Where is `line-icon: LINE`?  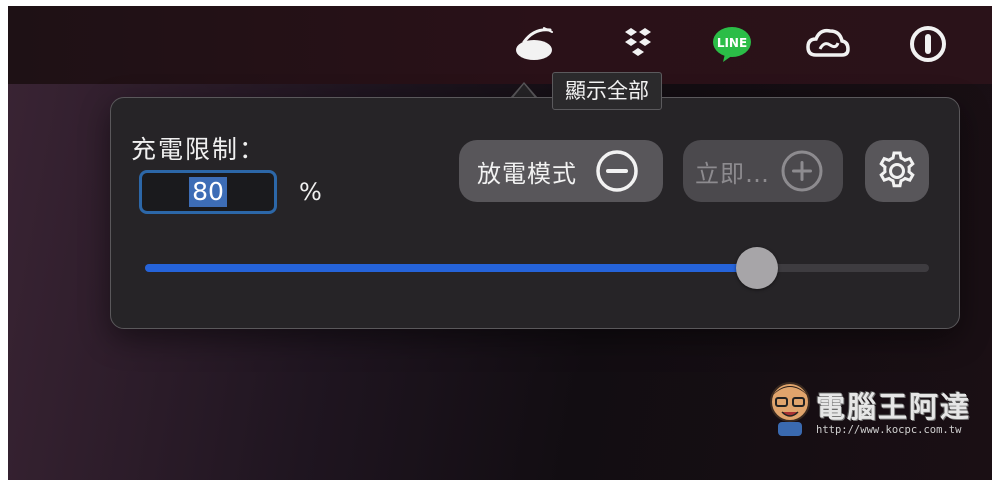 line-icon: LINE is located at coordinates (732, 44).